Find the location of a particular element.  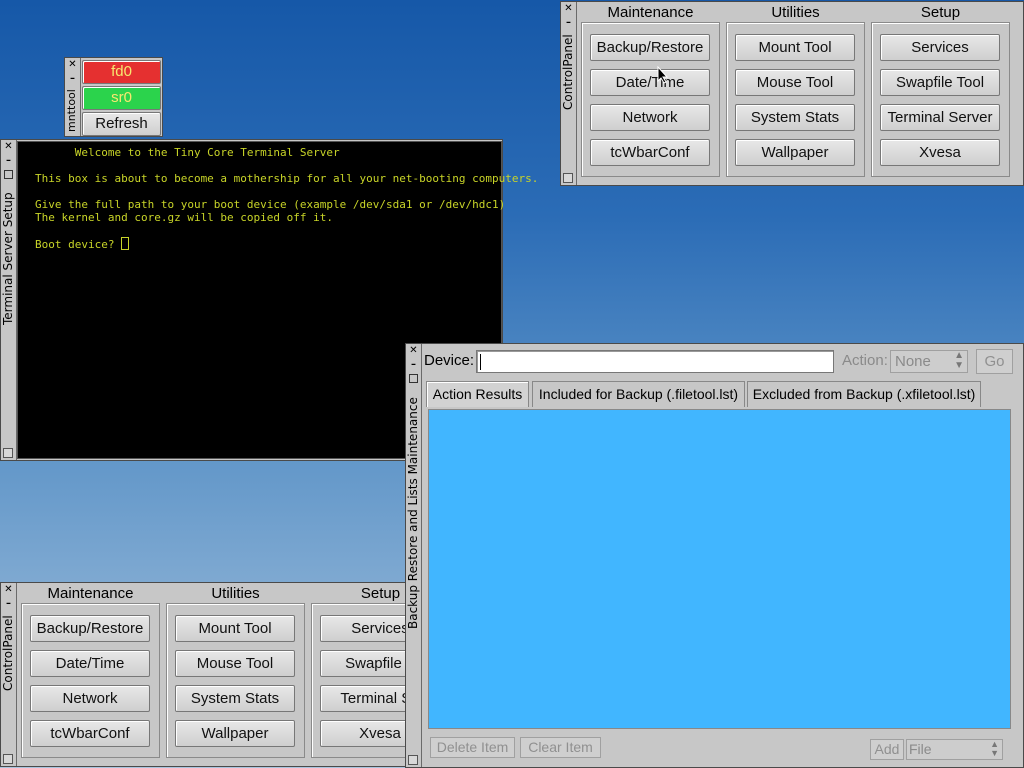

control-panel-titlebar-2: ✕ – ControlPanel is located at coordinates (9, 674).